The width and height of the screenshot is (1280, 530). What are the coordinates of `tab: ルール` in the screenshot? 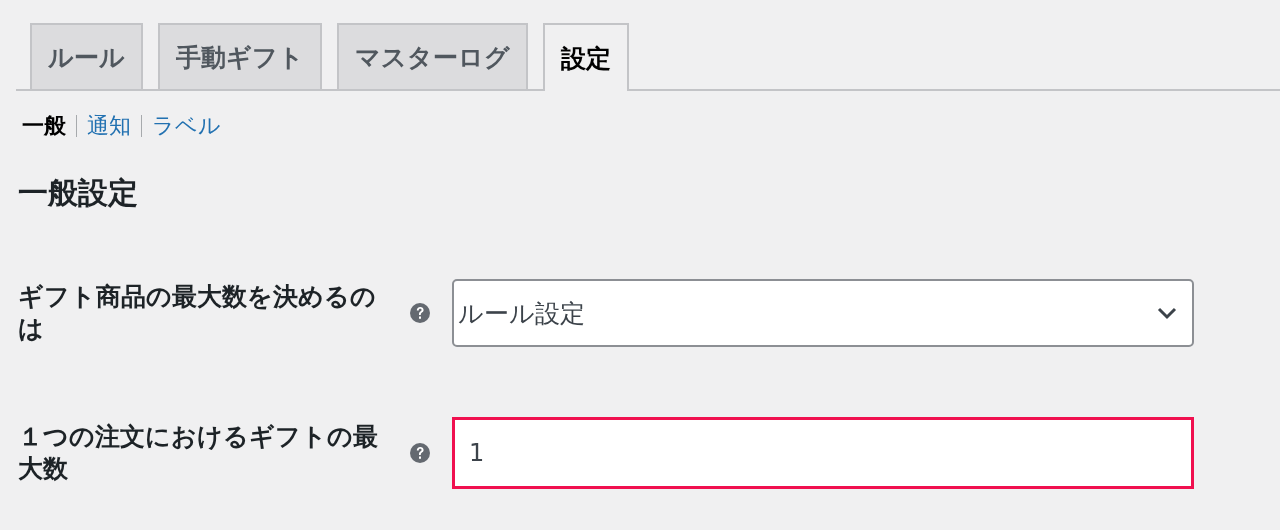 It's located at (86, 56).